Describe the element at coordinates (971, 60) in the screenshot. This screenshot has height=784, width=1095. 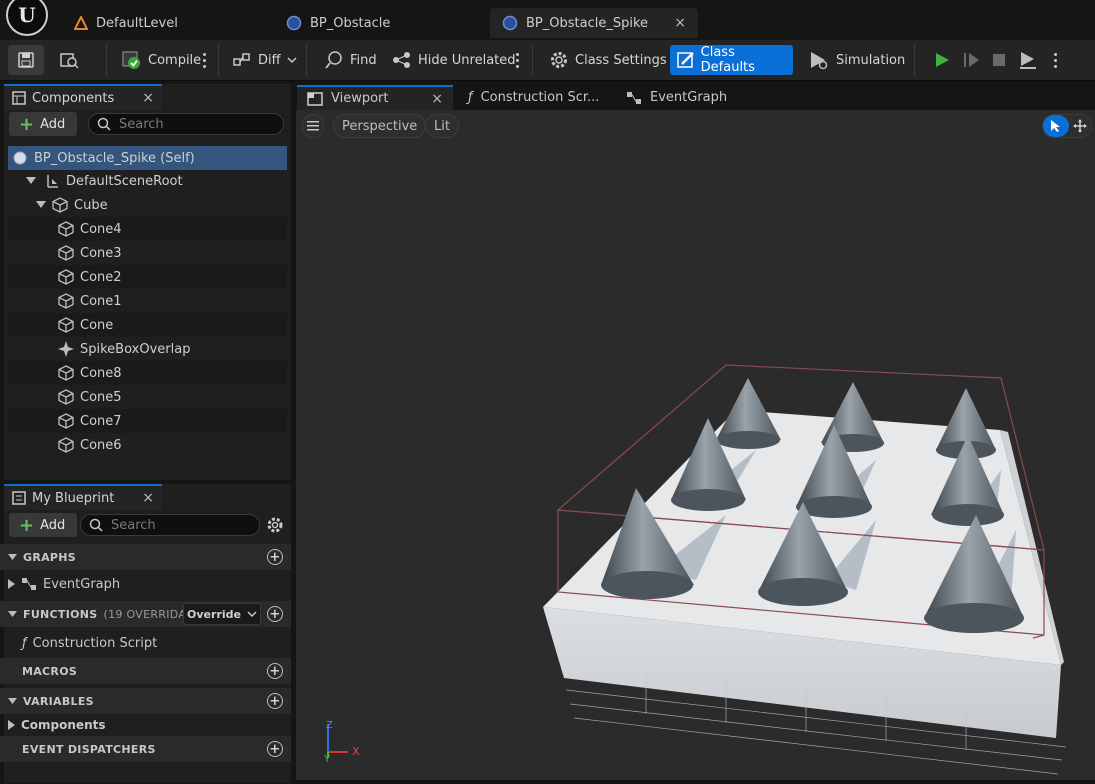
I see `step-button` at that location.